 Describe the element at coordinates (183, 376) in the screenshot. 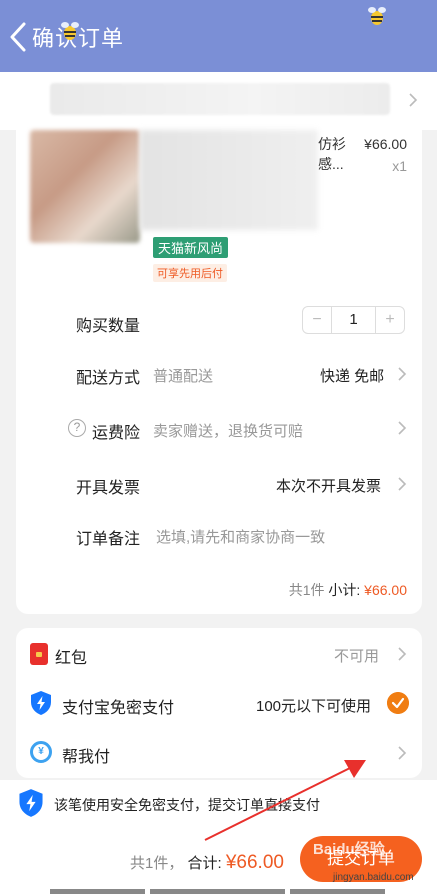

I see `delivery-method: 普通配送` at that location.